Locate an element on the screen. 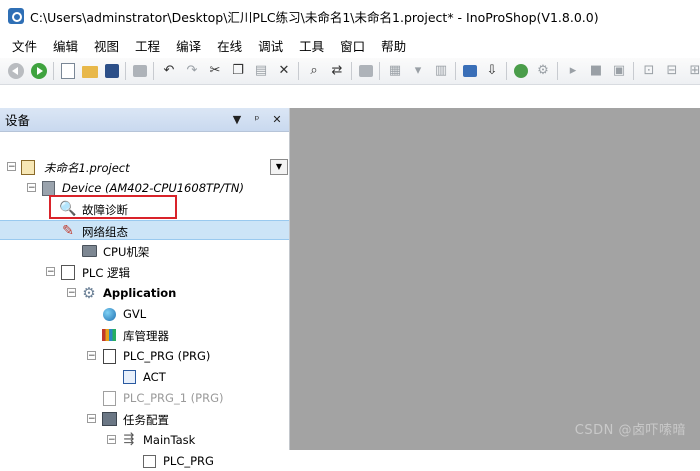 The height and width of the screenshot is (471, 700). pane-menu-icon: ▼ is located at coordinates (237, 119).